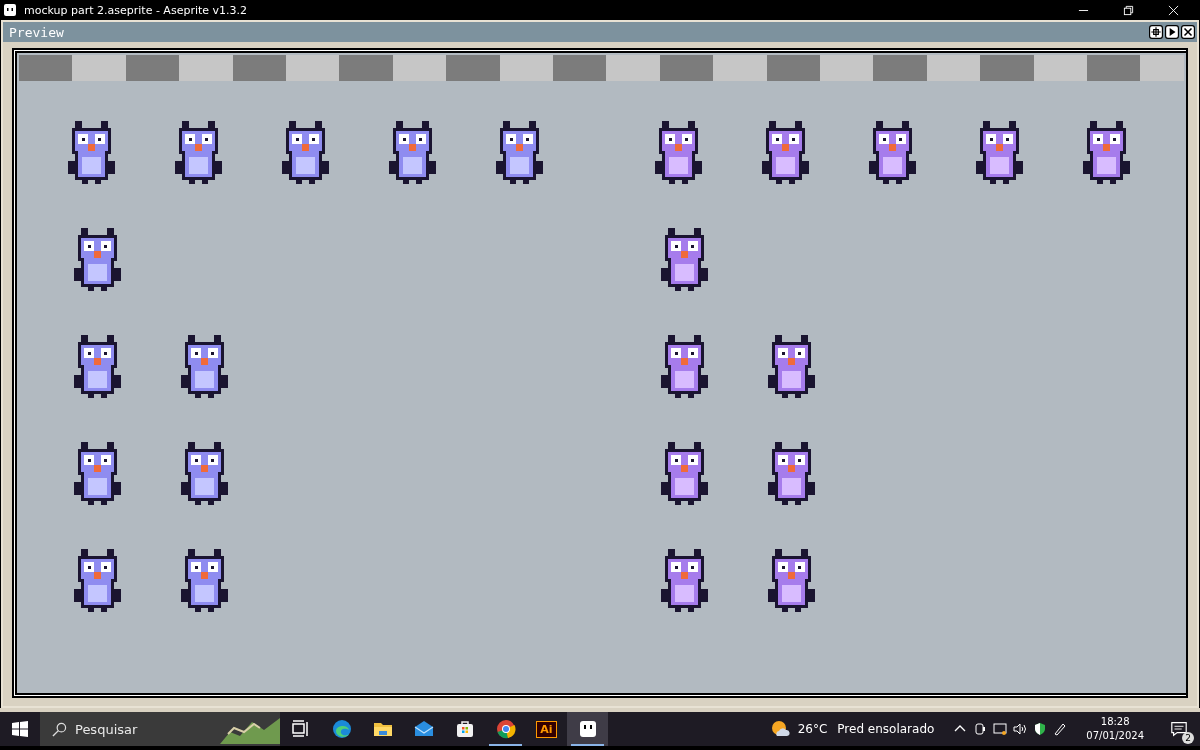  What do you see at coordinates (1000, 729) in the screenshot?
I see `display-icon` at bounding box center [1000, 729].